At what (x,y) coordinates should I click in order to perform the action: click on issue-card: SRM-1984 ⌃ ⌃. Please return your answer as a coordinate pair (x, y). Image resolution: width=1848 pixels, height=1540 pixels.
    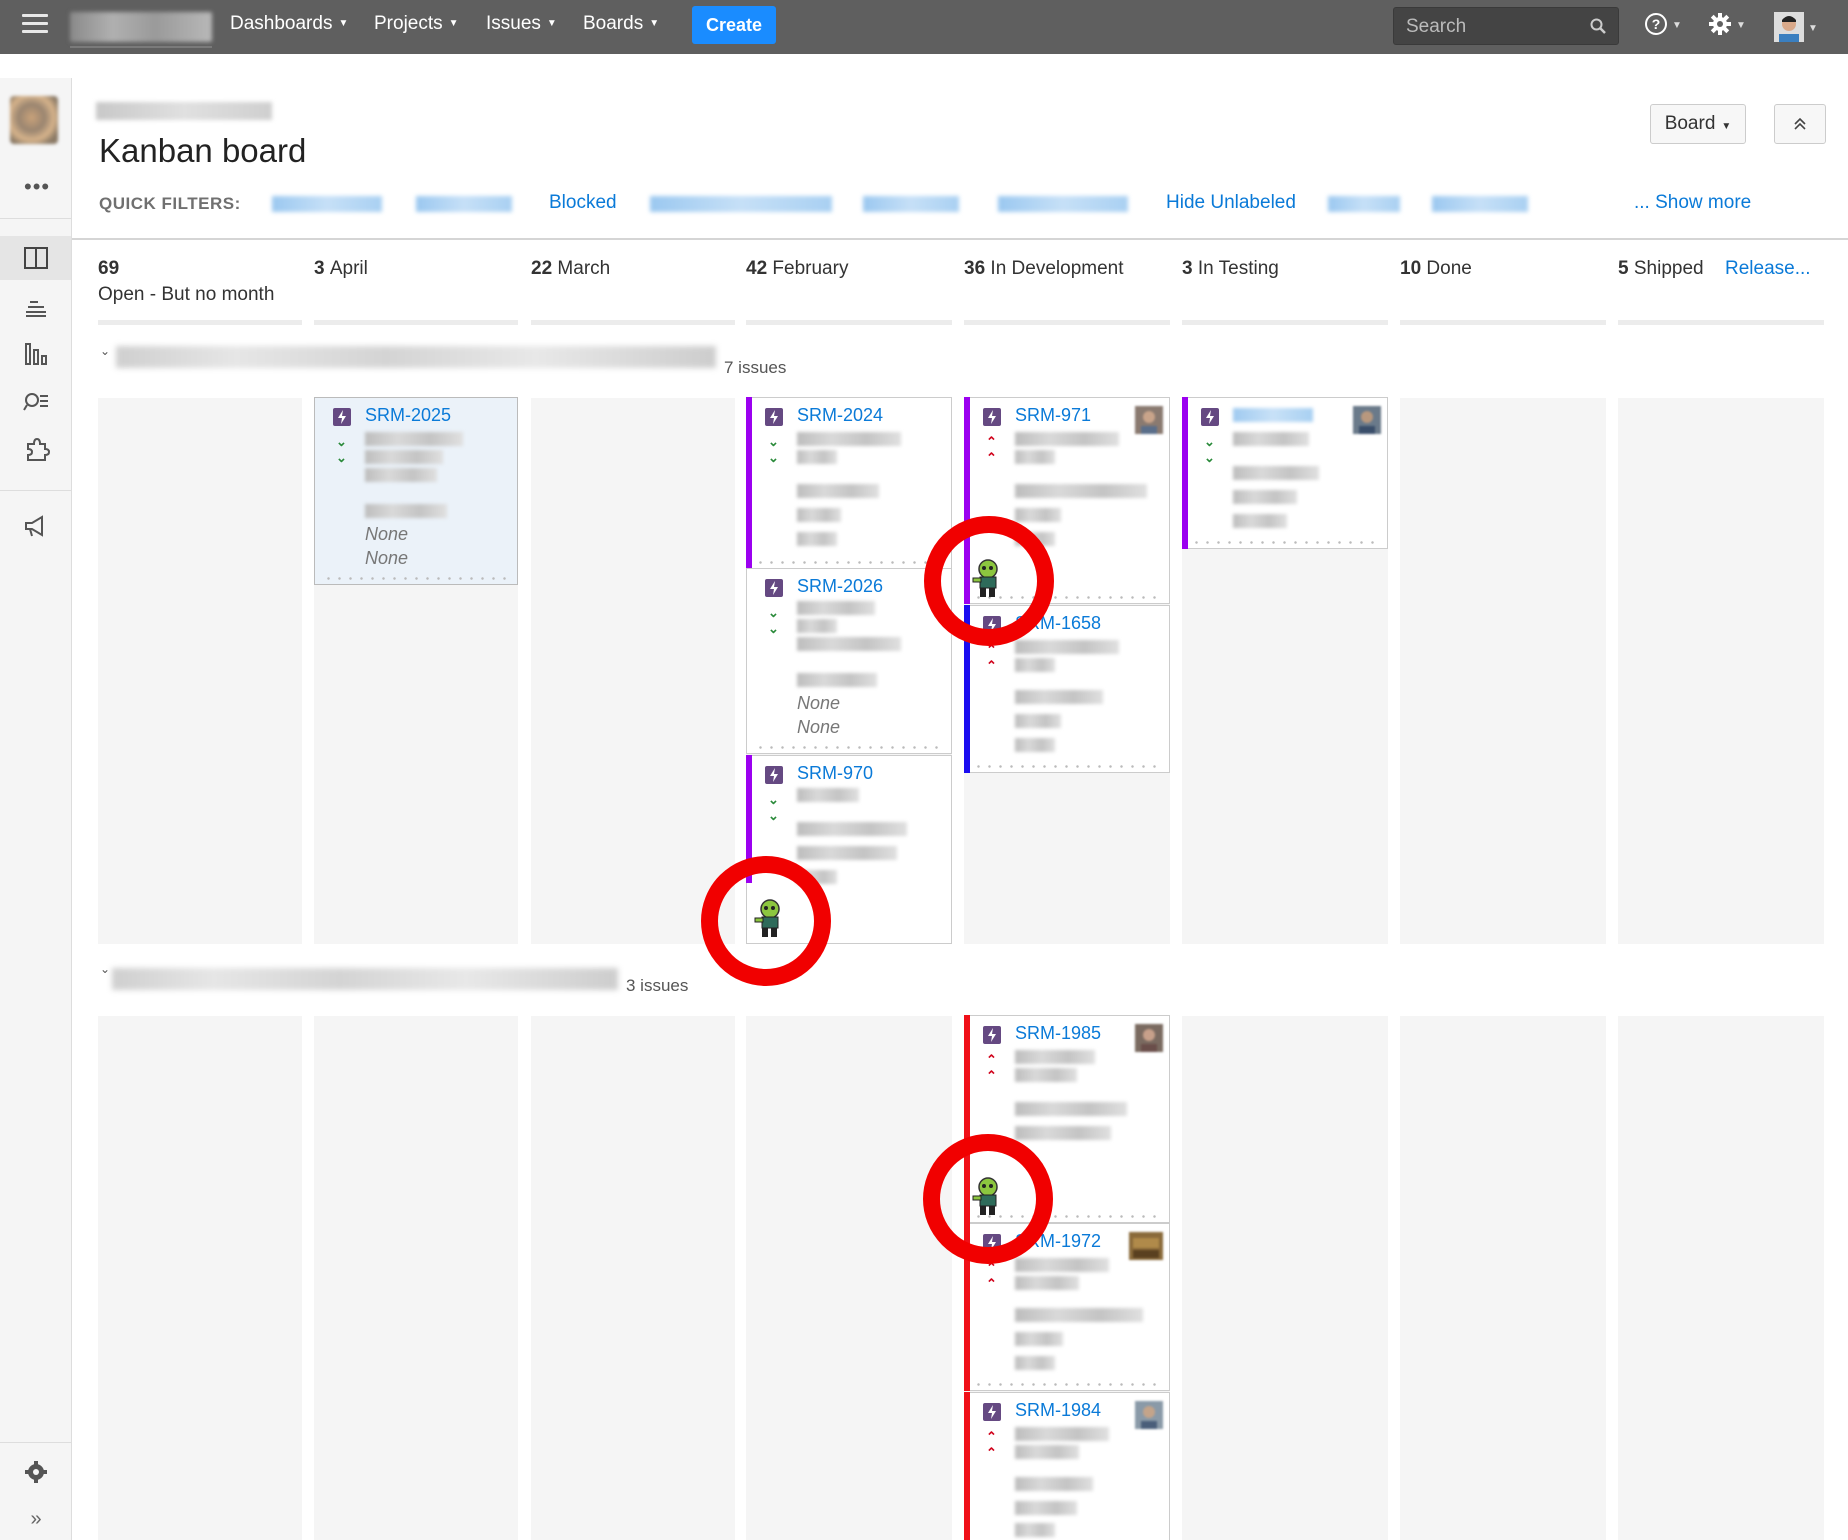
    Looking at the image, I should click on (1067, 1466).